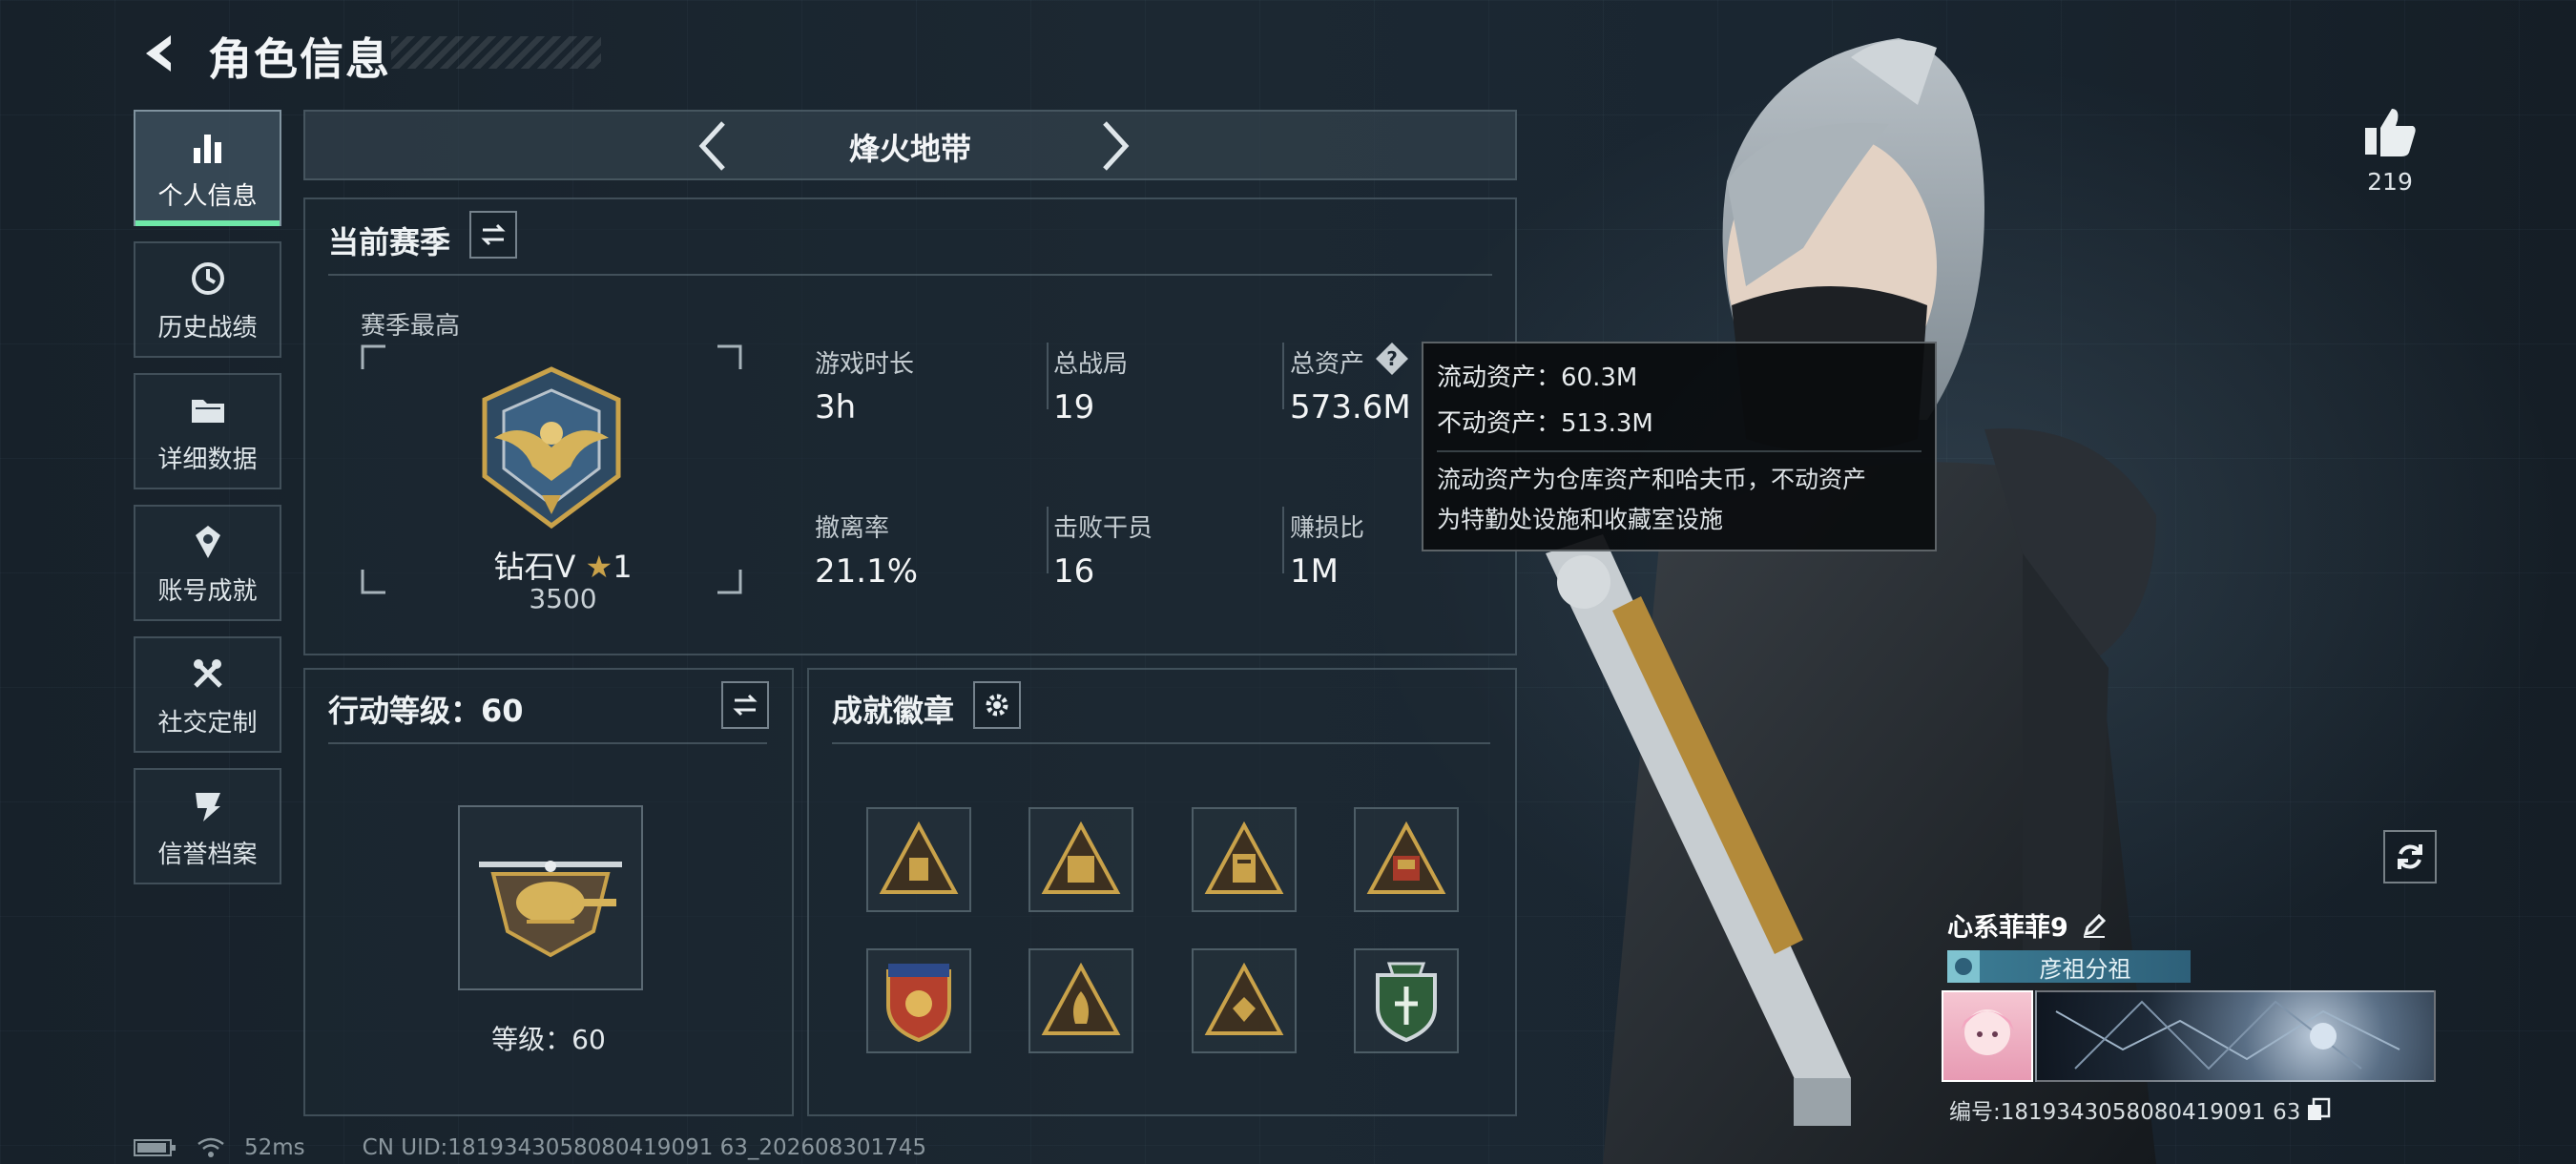  Describe the element at coordinates (836, 407) in the screenshot. I see `stat-value: 3h` at that location.